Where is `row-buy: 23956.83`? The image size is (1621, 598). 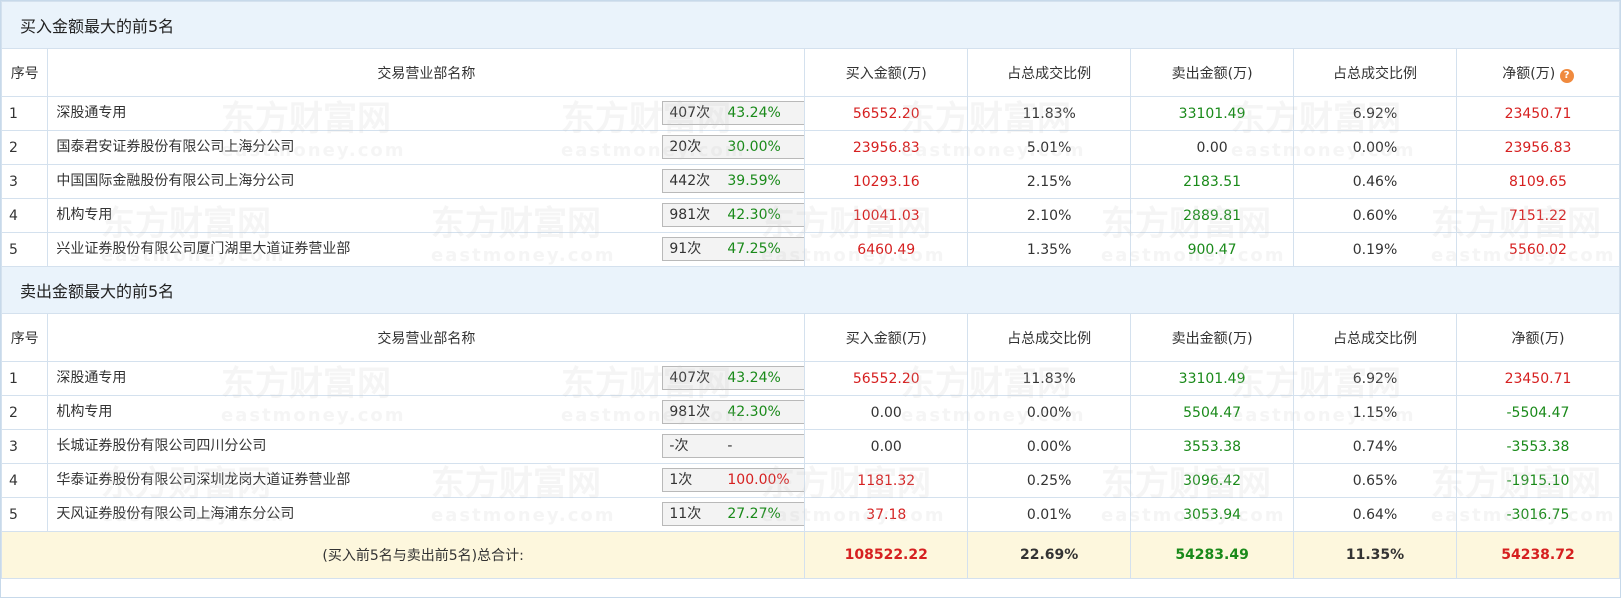 row-buy: 23956.83 is located at coordinates (886, 147).